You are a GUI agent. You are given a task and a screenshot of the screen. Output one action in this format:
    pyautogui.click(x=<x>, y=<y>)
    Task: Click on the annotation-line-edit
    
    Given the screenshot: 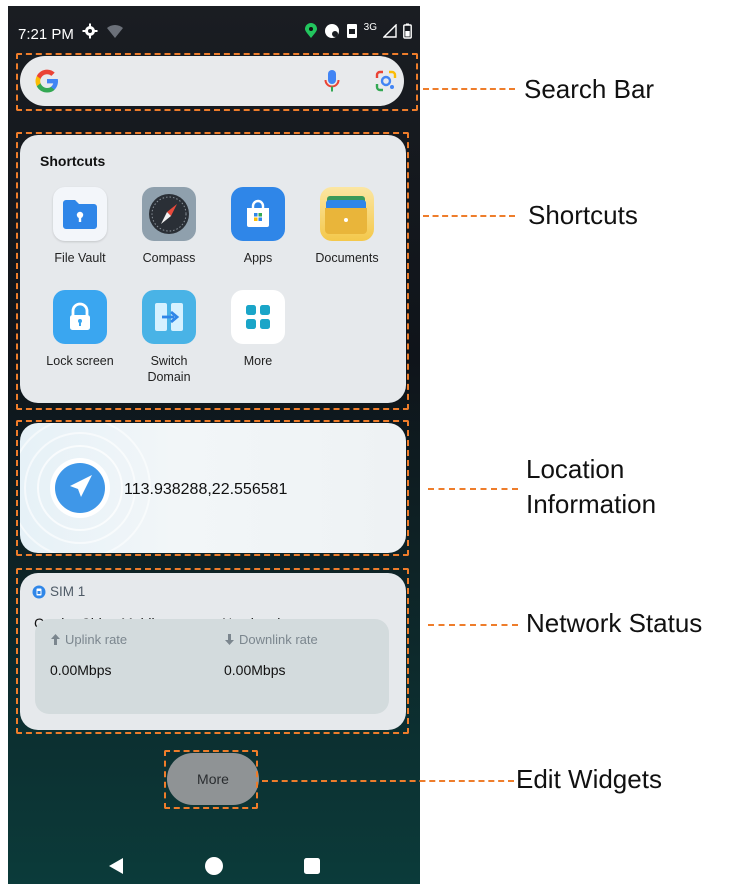 What is the action you would take?
    pyautogui.click(x=388, y=781)
    